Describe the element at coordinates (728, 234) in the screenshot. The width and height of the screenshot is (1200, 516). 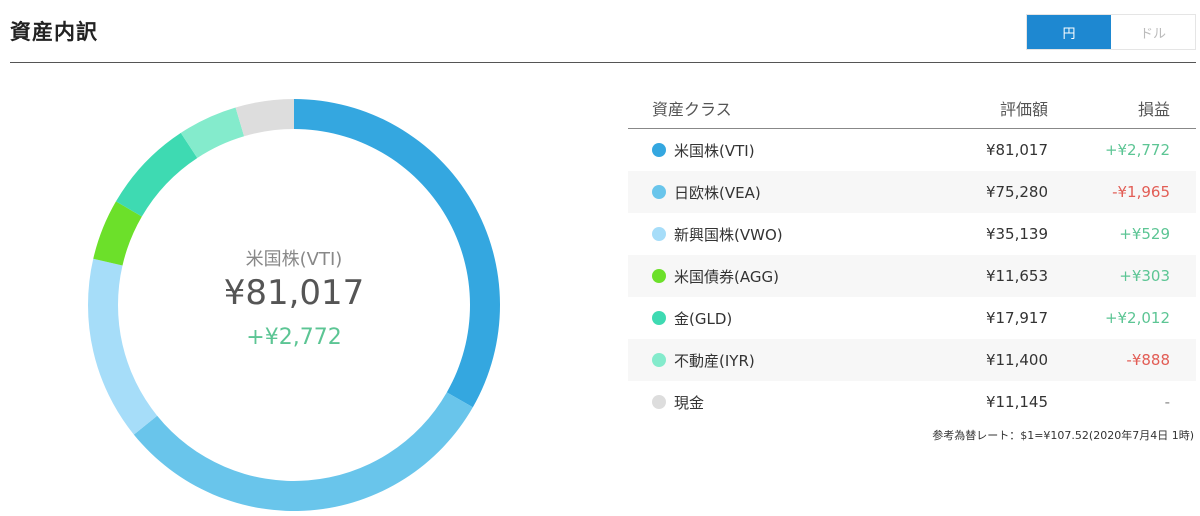
I see `asset-name: 新興国株(VWO)` at that location.